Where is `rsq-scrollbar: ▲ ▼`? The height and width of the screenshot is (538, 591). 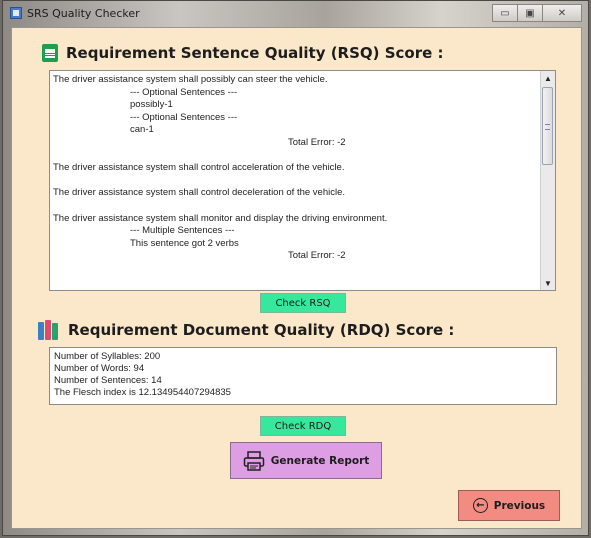
rsq-scrollbar: ▲ ▼ is located at coordinates (547, 180).